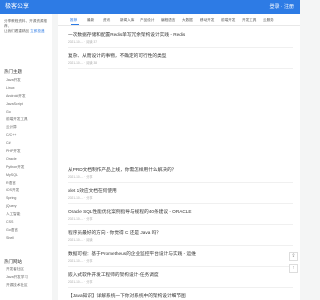  I want to click on article-title: 程序员最好的方向 - 你觉得 C 还是 Java 吗？, so click(180, 233).